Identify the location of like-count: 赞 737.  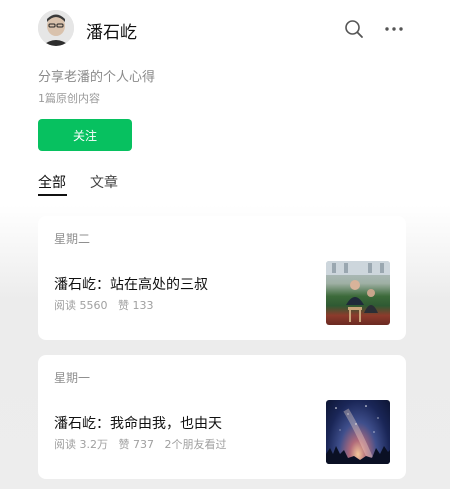
(136, 444).